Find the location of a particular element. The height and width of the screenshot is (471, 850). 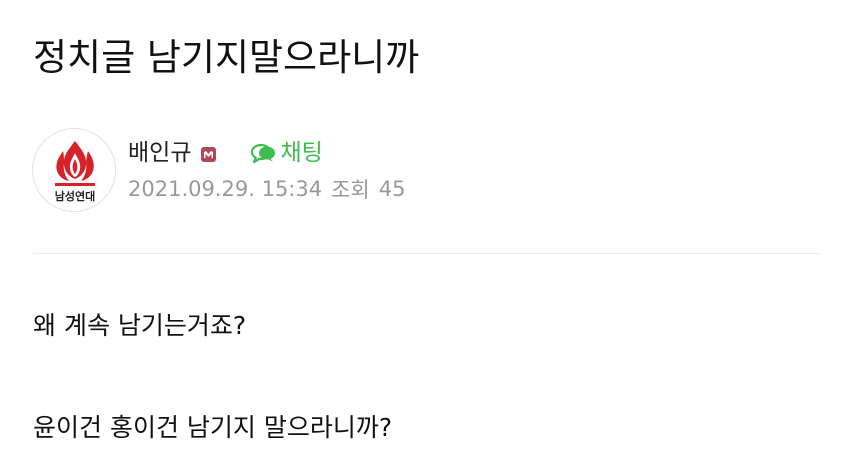

author-avatar: 남성연대 is located at coordinates (74, 170).